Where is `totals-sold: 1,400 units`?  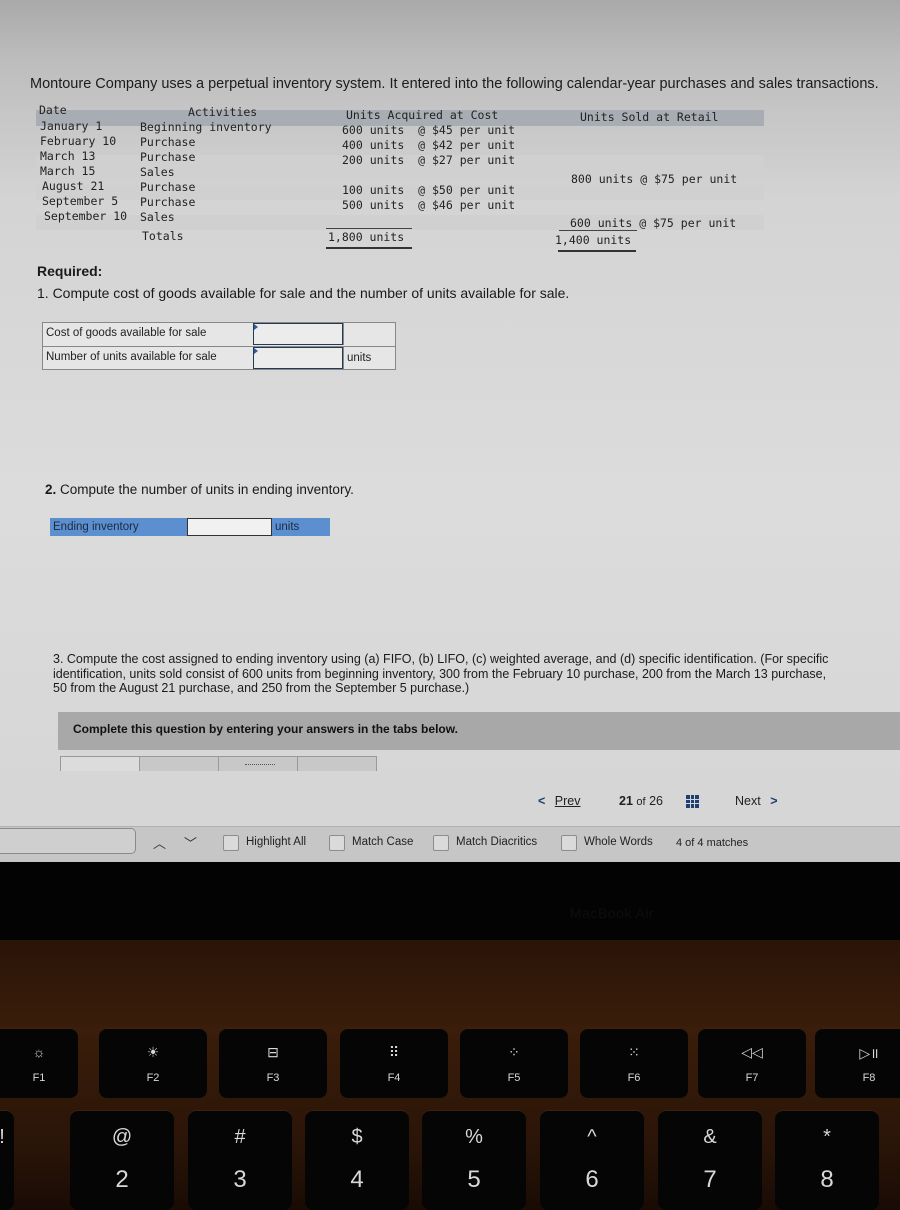
totals-sold: 1,400 units is located at coordinates (593, 240).